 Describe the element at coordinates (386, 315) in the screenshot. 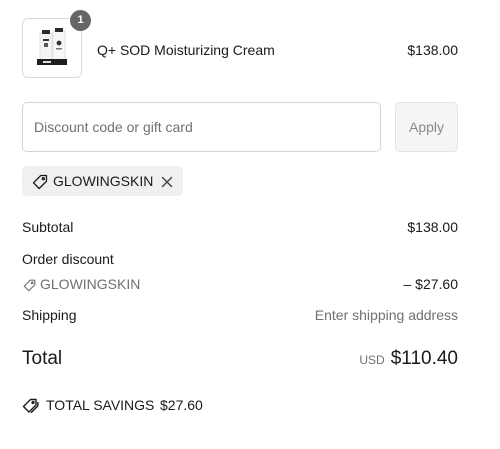

I see `shipping-value: Enter shipping address` at that location.